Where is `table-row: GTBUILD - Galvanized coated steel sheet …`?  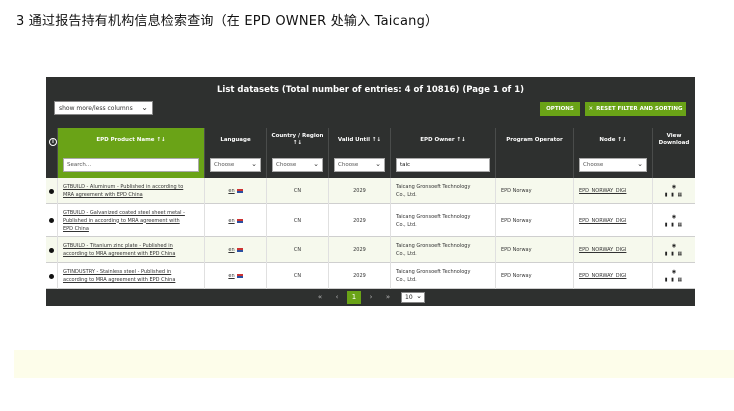 table-row: GTBUILD - Galvanized coated steel sheet … is located at coordinates (370, 220).